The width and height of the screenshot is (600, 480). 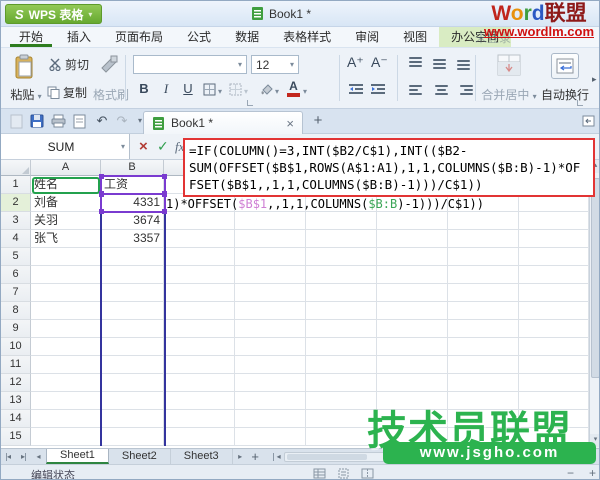 What do you see at coordinates (319, 473) in the screenshot?
I see `normal-view-icon` at bounding box center [319, 473].